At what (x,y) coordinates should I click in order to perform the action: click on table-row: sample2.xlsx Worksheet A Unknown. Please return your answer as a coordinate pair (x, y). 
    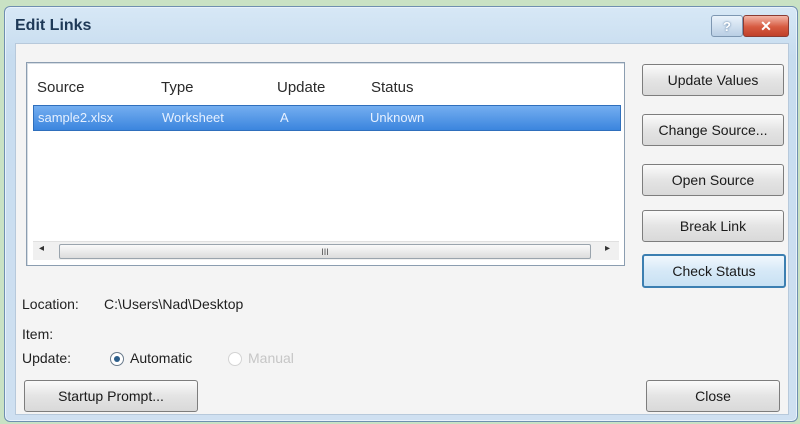
    Looking at the image, I should click on (327, 118).